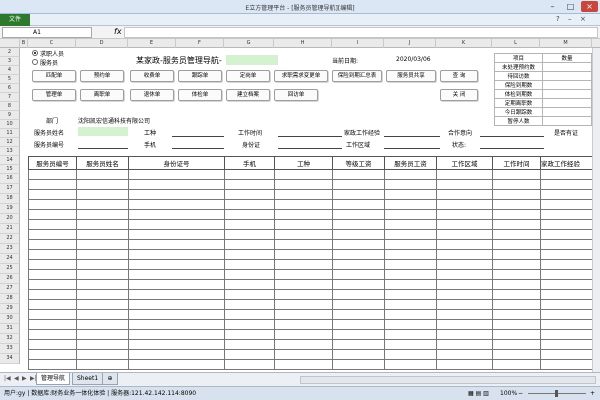 This screenshot has height=400, width=600. Describe the element at coordinates (478, 393) in the screenshot. I see `view-buttons-icon: ▦ ▤ ▥` at that location.